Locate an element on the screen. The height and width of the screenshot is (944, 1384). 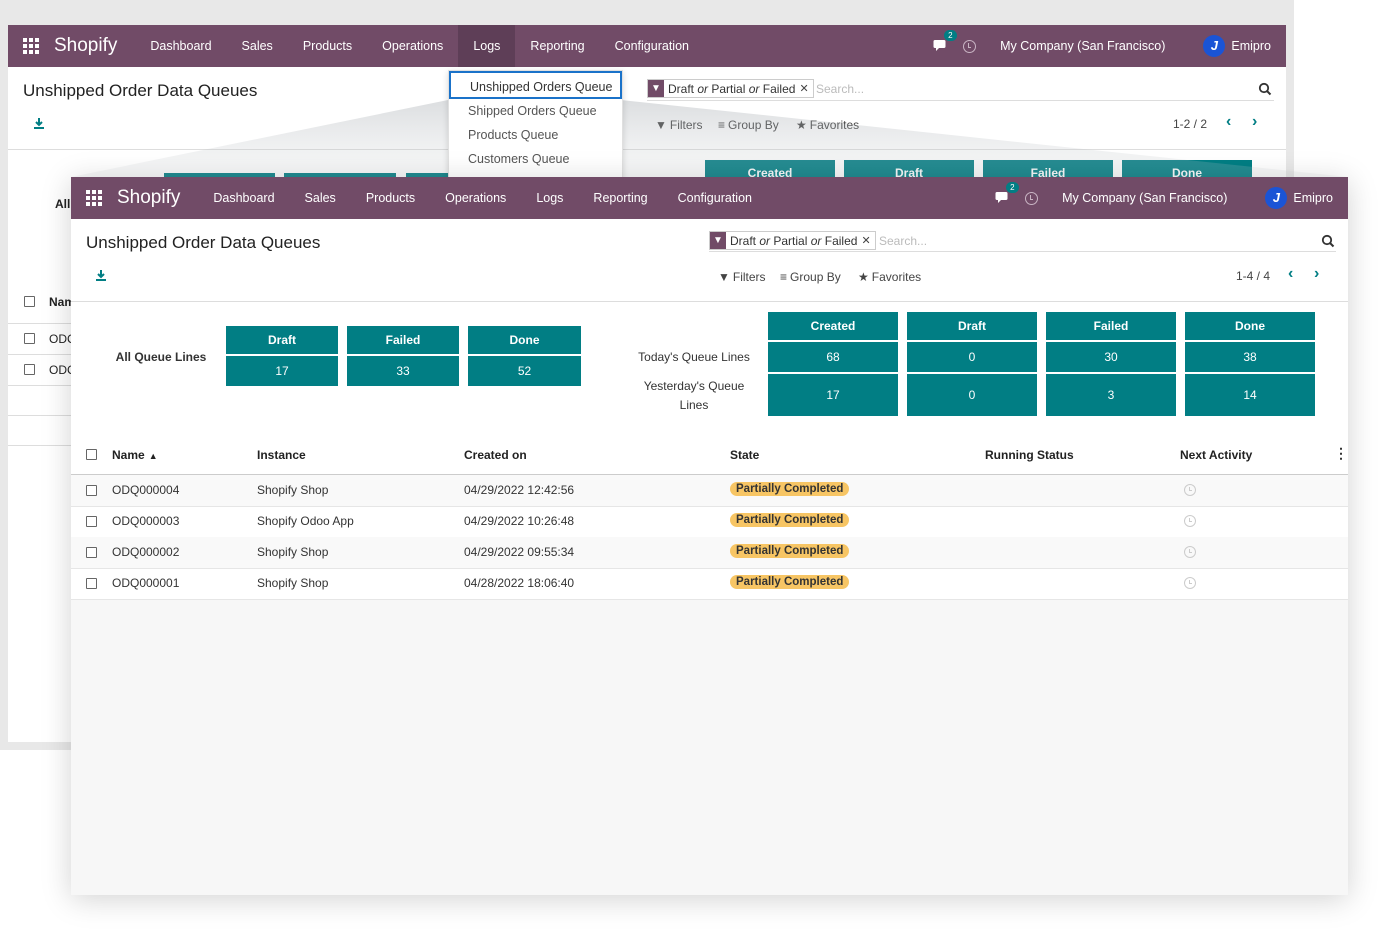
all-done-value: 52 is located at coordinates (524, 371).